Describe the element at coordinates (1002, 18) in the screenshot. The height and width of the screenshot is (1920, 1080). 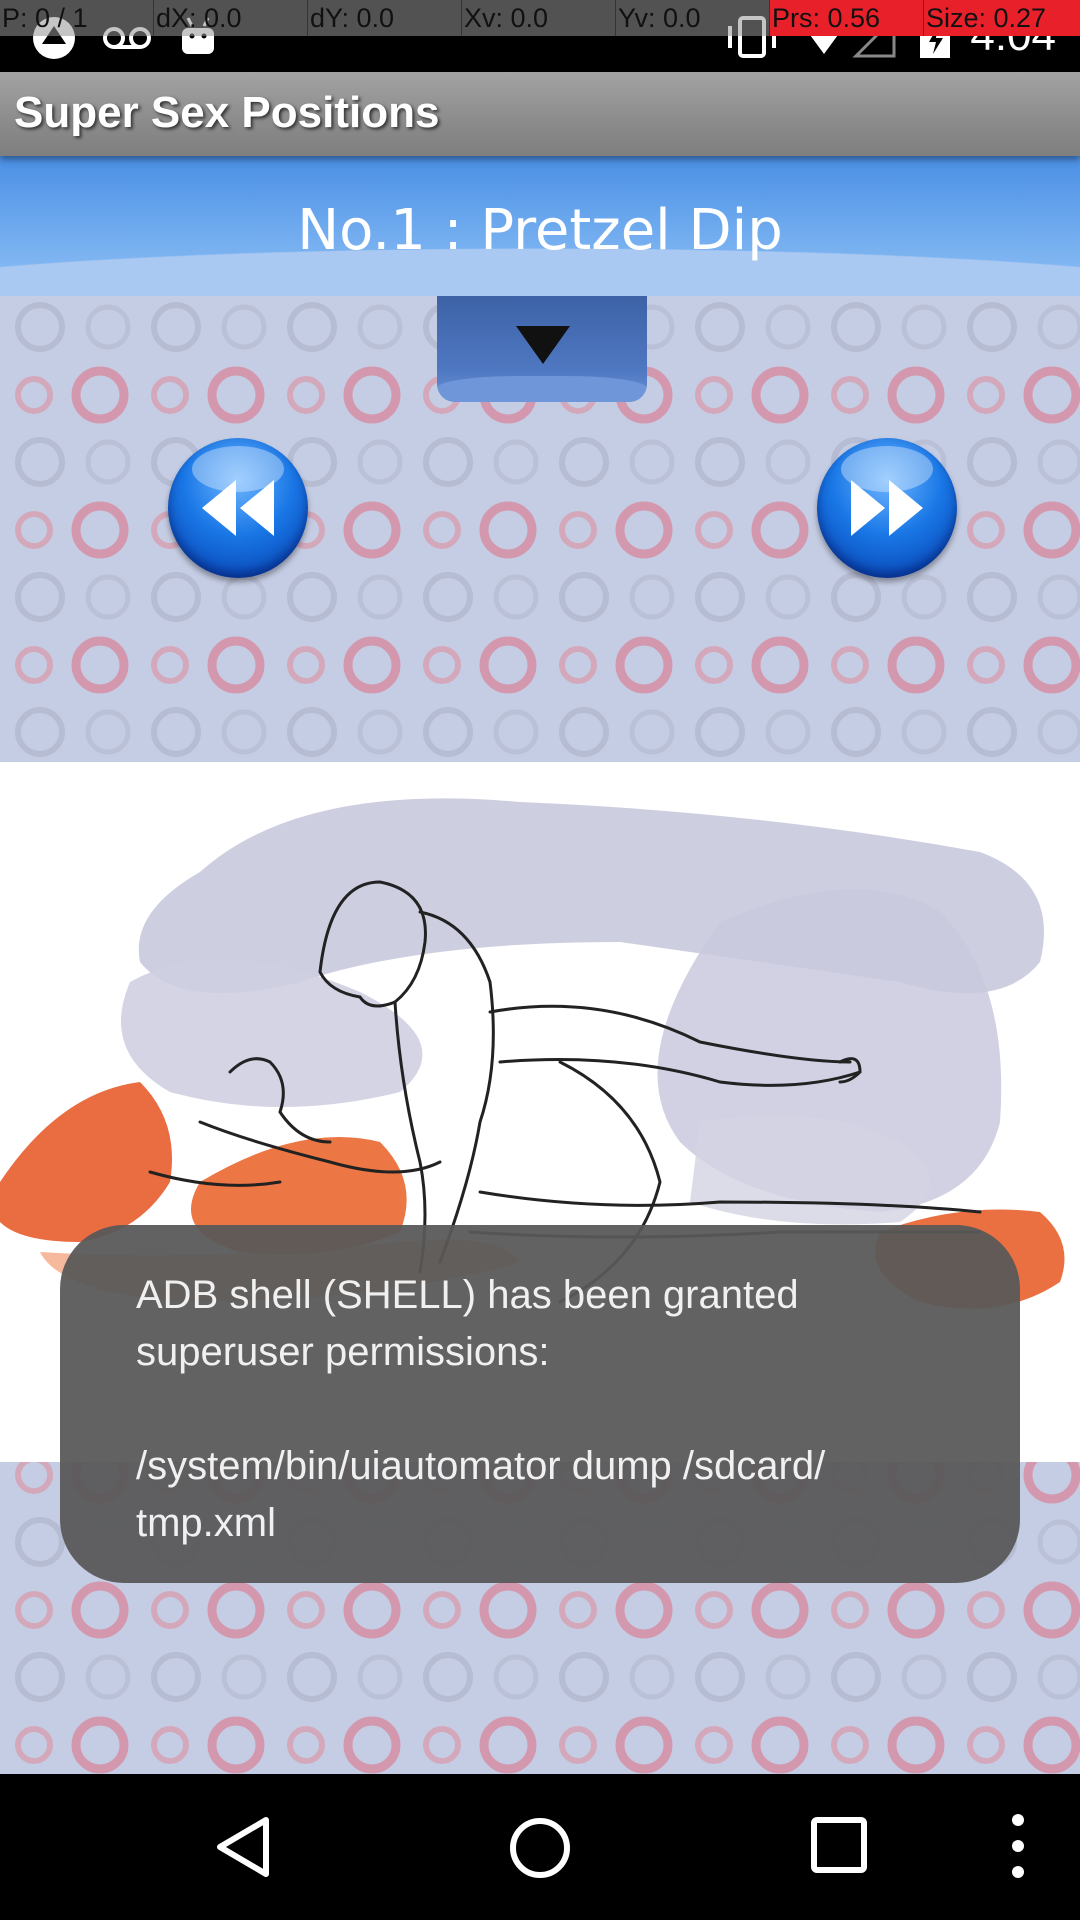
I see `touch-size: Size: 0.27` at that location.